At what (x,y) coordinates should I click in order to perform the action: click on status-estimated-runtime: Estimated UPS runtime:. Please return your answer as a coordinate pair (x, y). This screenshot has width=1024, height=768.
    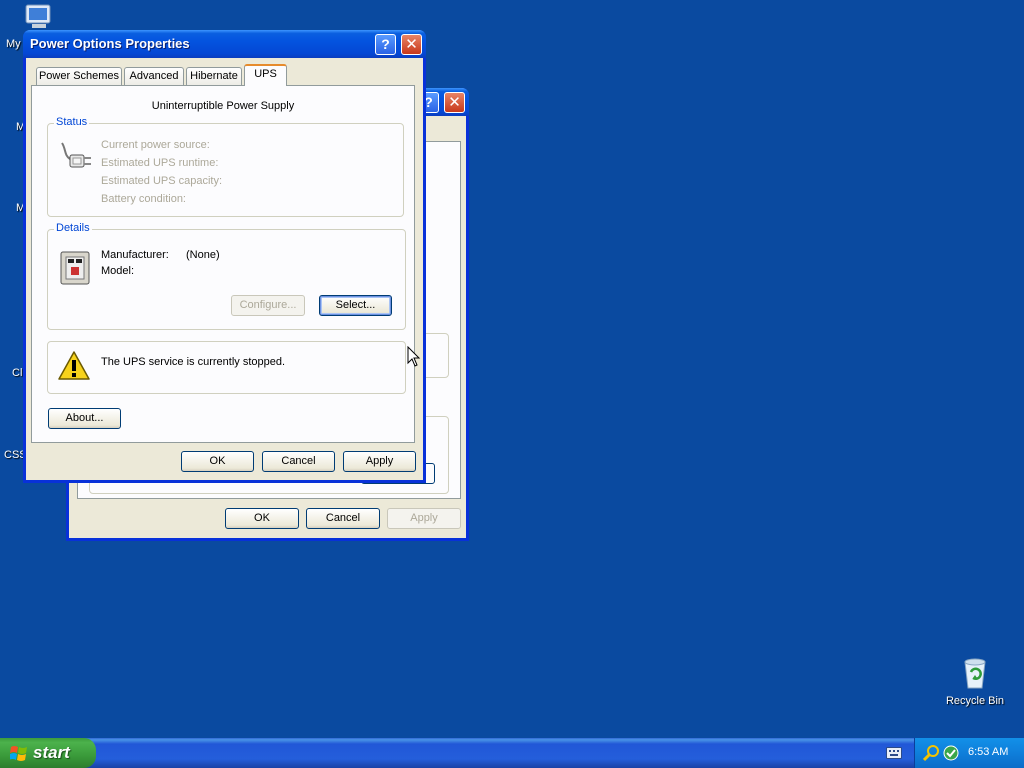
    Looking at the image, I should click on (160, 163).